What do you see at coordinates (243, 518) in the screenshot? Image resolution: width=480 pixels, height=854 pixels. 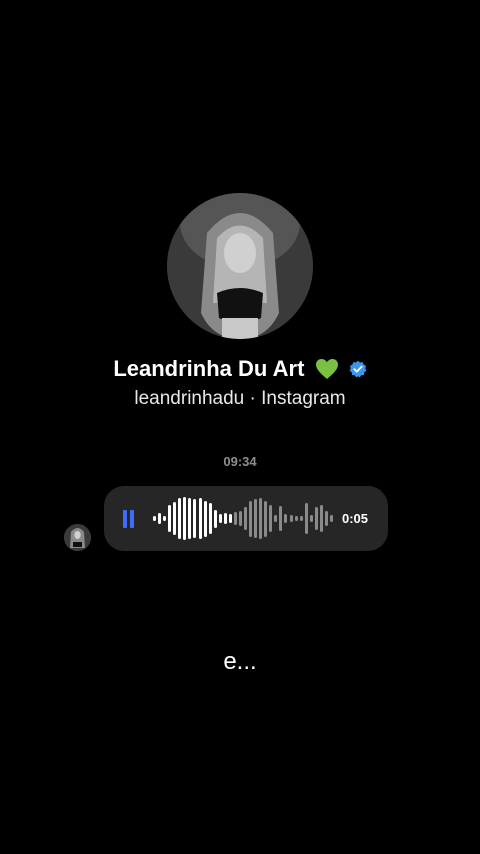 I see `audio-waveform` at bounding box center [243, 518].